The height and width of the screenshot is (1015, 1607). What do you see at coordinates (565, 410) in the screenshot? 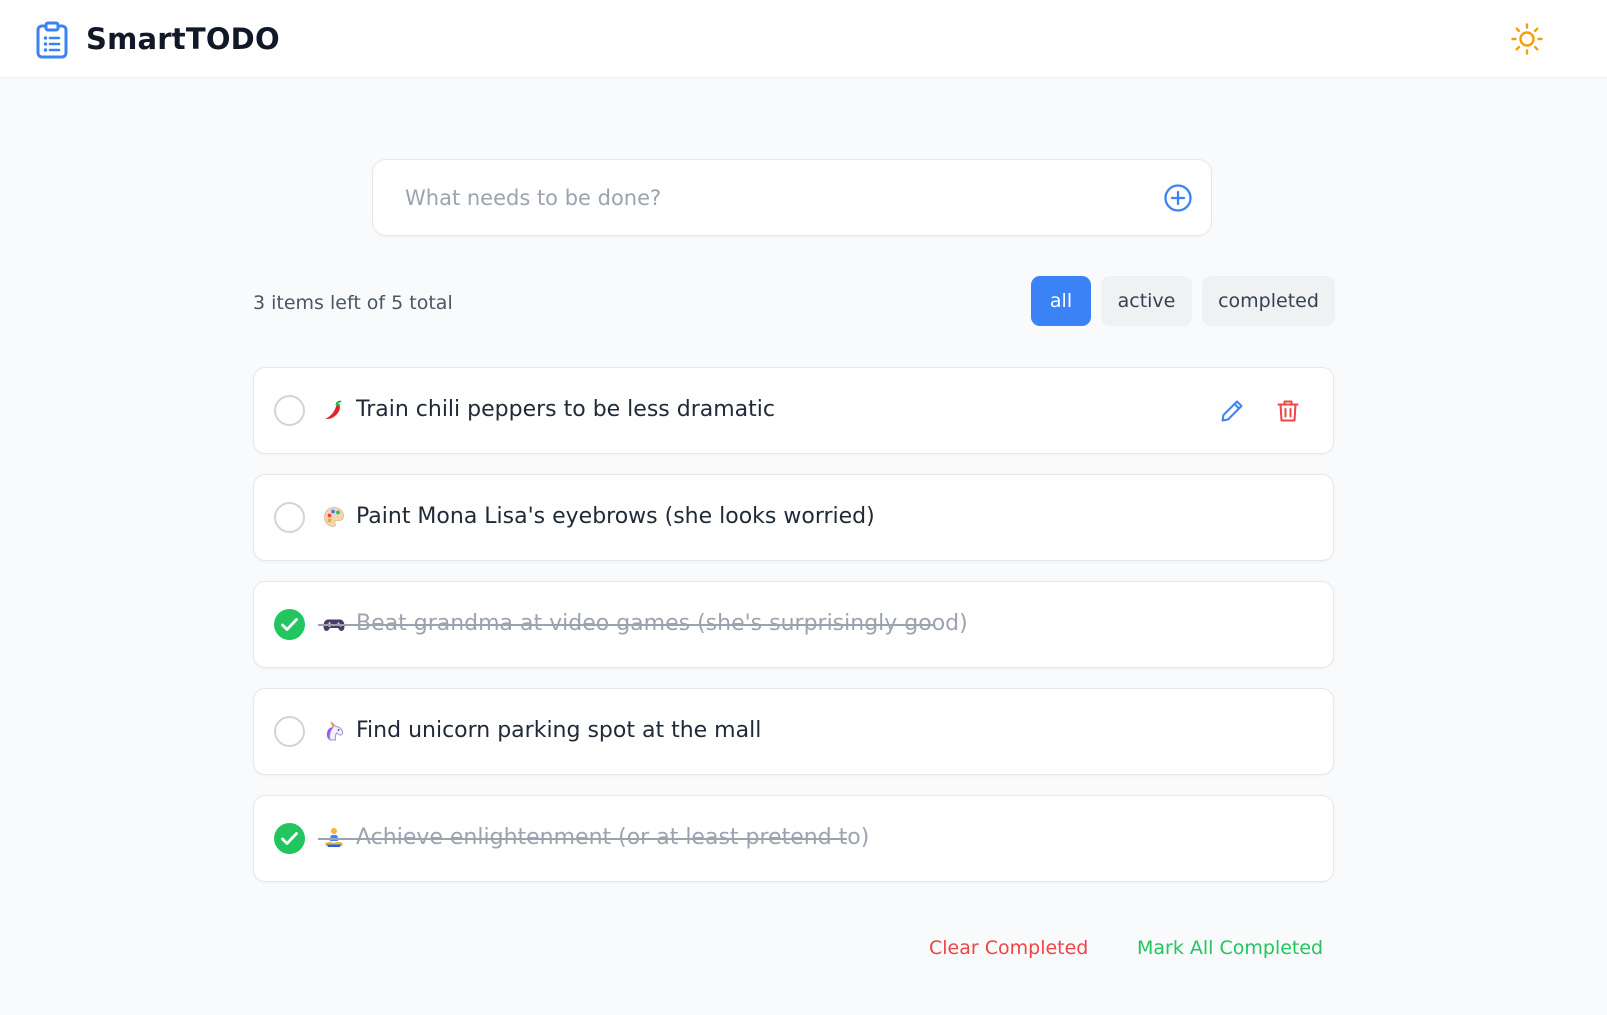
I see `todo-text: Train chili peppers to be less dramatic` at bounding box center [565, 410].